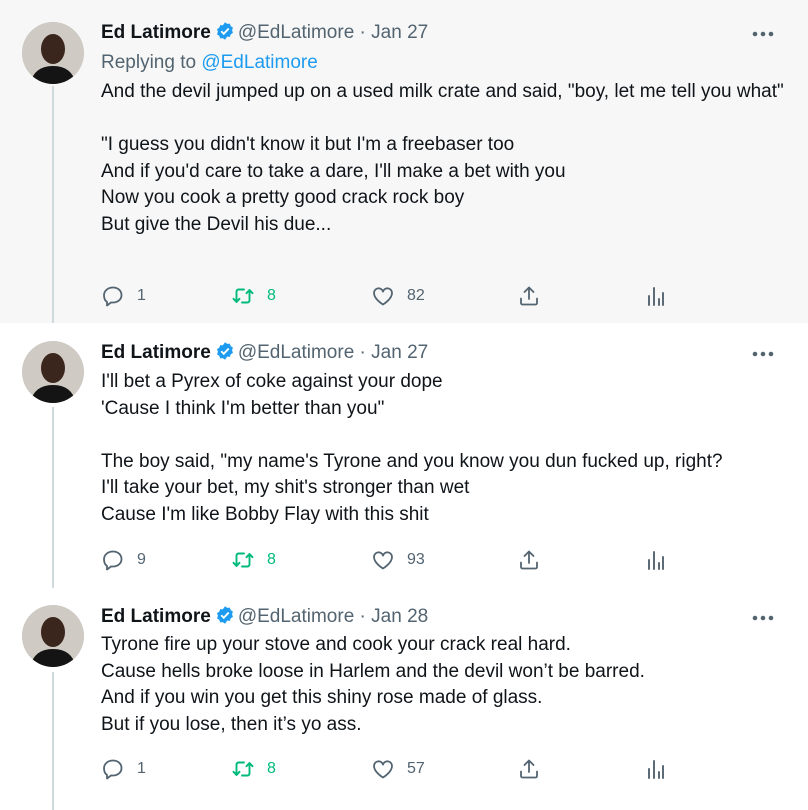  I want to click on tweet-header: Ed Latimore @EdLatimore · Jan 28, so click(264, 618).